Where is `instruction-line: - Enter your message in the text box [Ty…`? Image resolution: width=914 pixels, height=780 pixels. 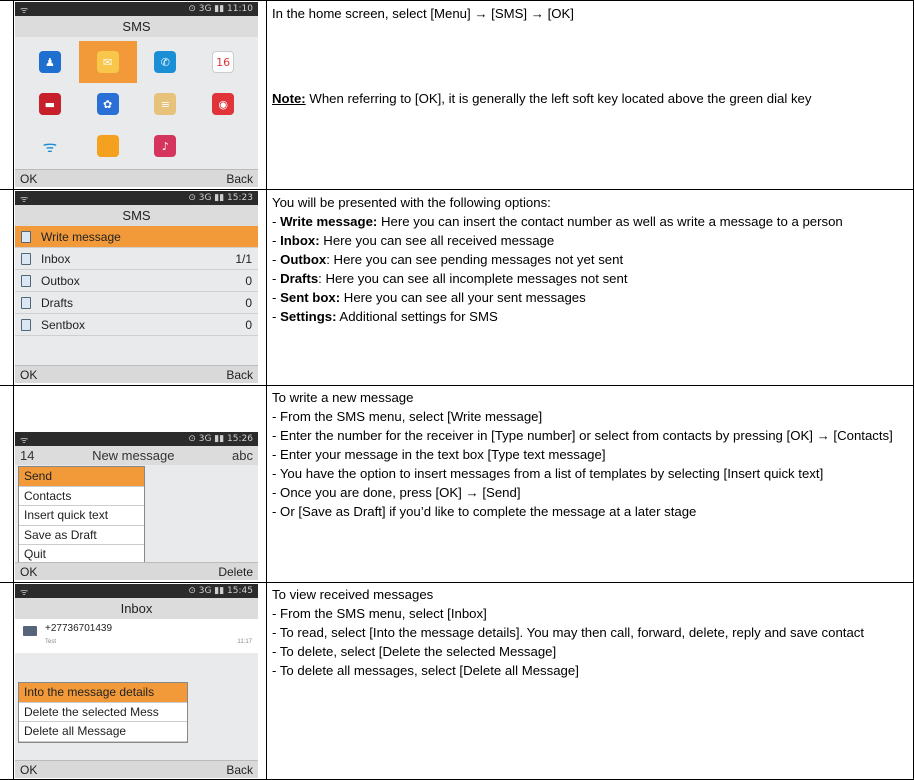
instruction-line: - Enter your message in the text box [Ty… is located at coordinates (439, 454).